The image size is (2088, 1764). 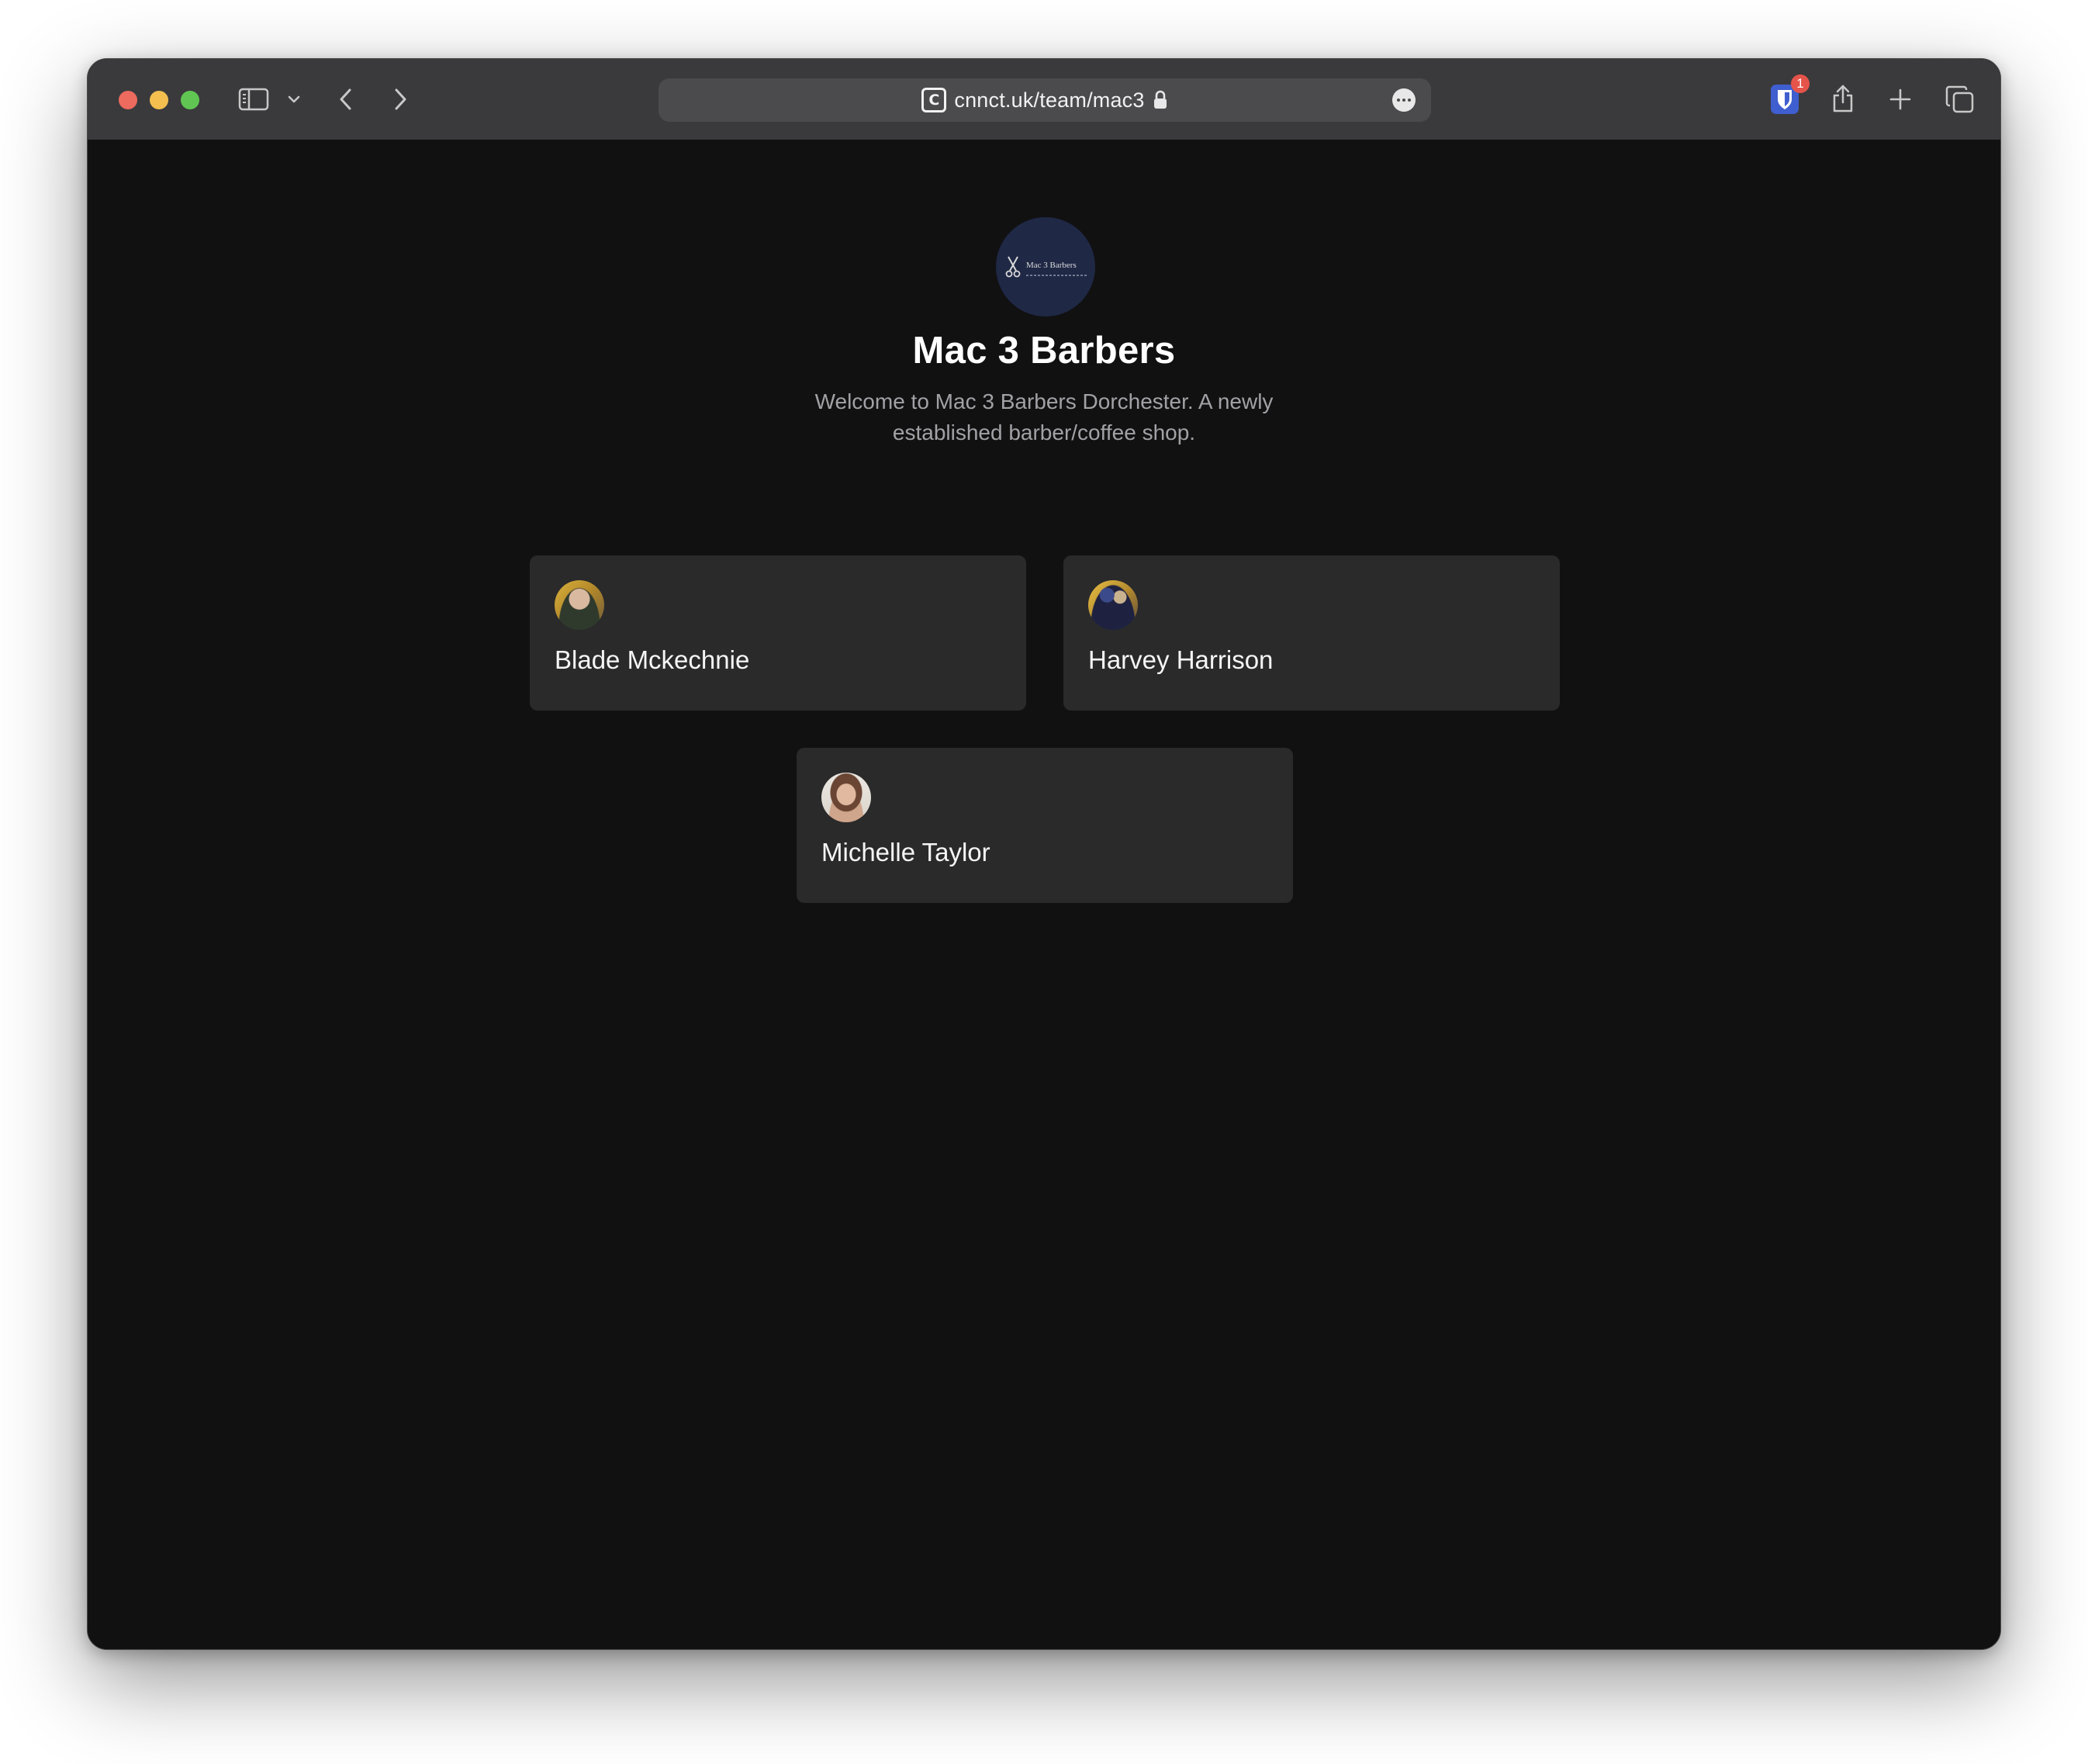 I want to click on brand-logo: Mac 3 Barbers, so click(x=1045, y=266).